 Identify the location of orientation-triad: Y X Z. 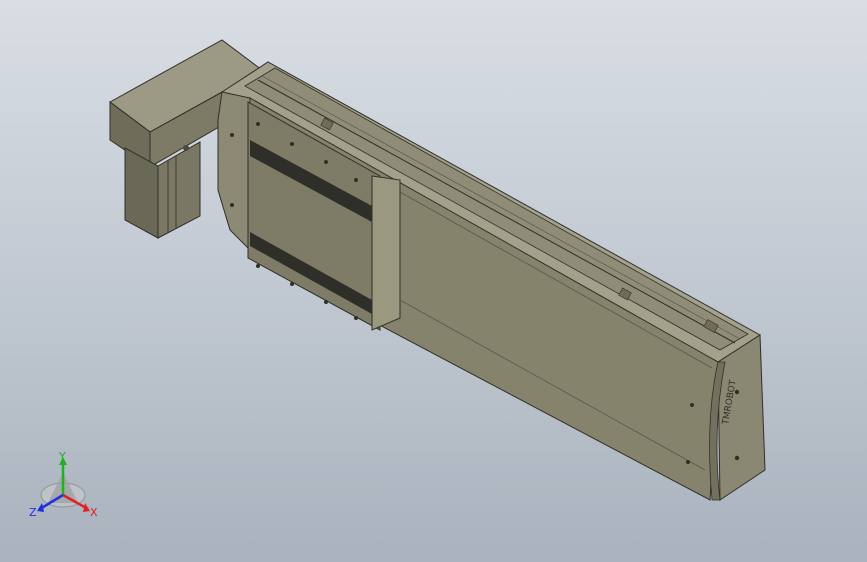
(63, 484).